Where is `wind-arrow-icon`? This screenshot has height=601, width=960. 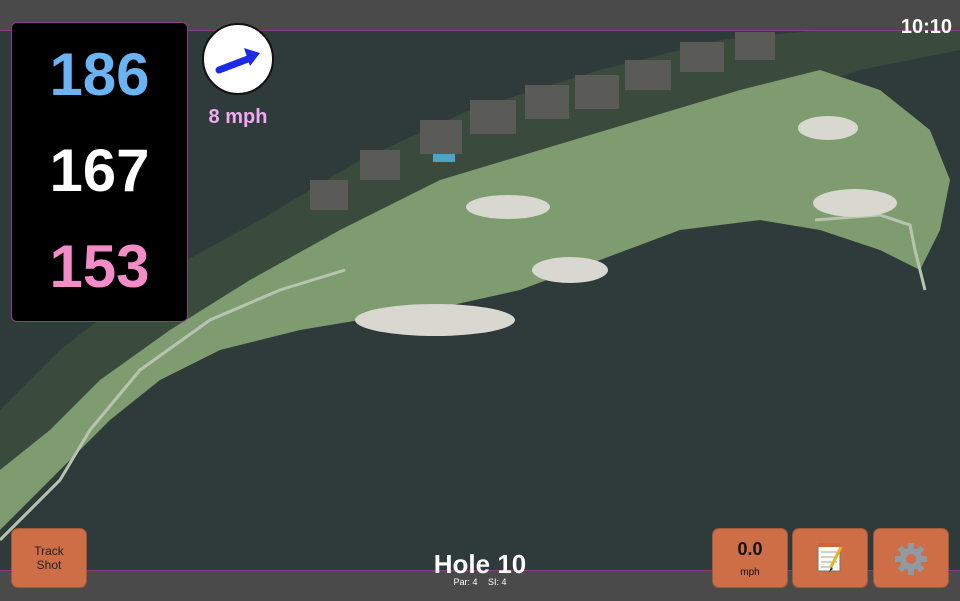
wind-arrow-icon is located at coordinates (237, 61).